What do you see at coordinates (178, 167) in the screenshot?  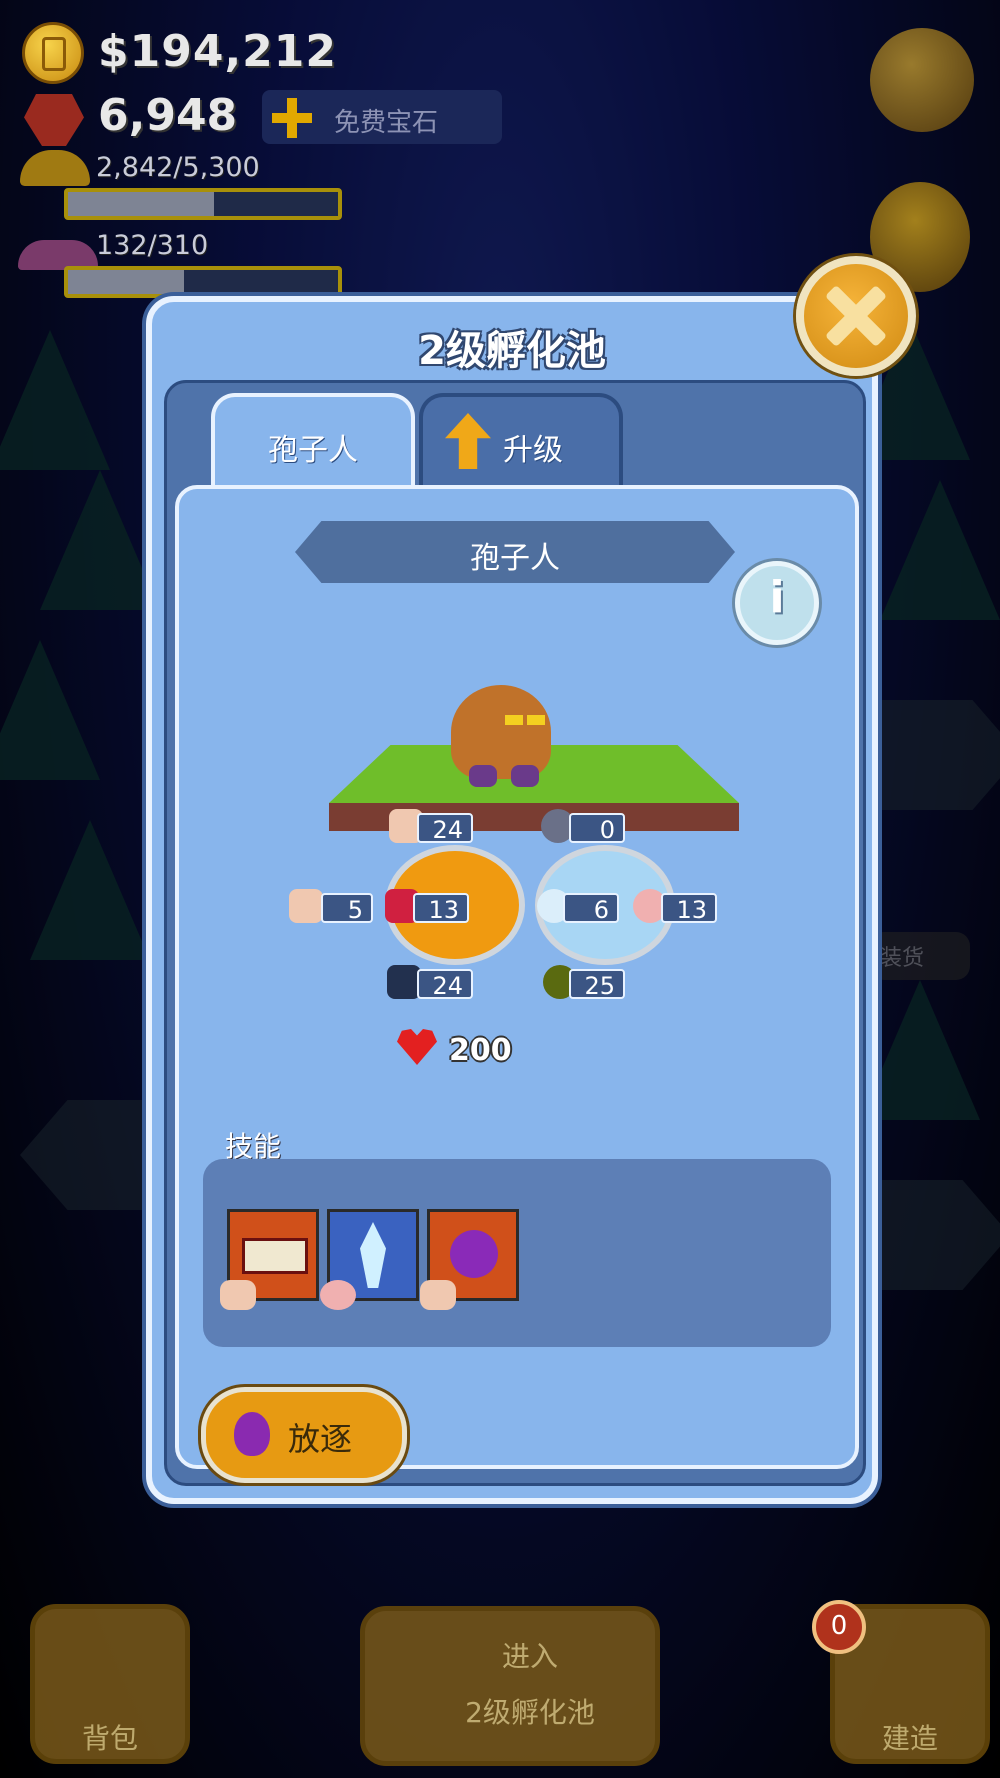 I see `resource1-label: 2,842/5,300` at bounding box center [178, 167].